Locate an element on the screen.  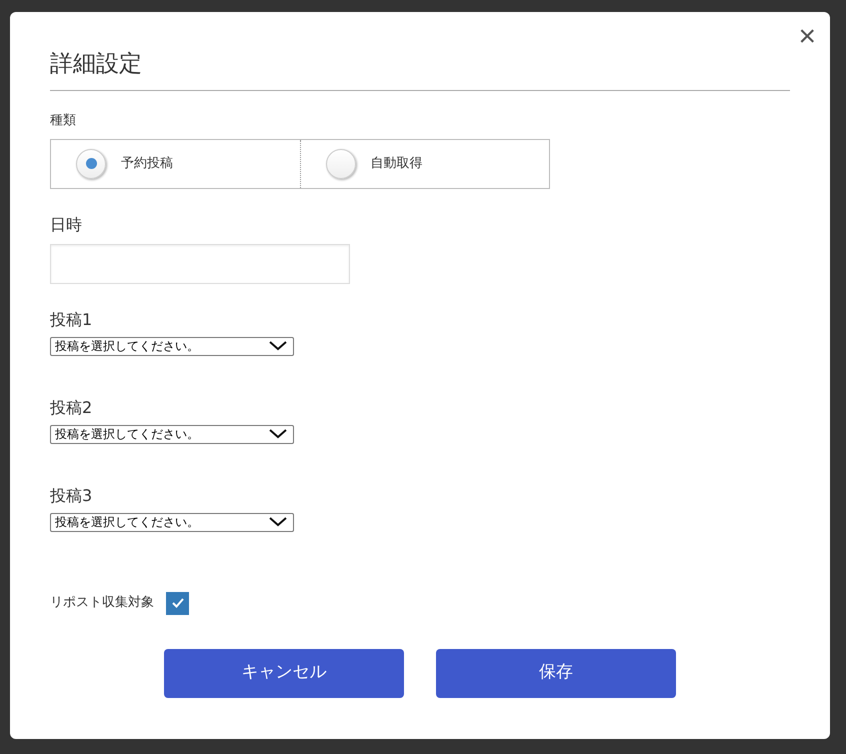
field-label: 投稿1 is located at coordinates (72, 319).